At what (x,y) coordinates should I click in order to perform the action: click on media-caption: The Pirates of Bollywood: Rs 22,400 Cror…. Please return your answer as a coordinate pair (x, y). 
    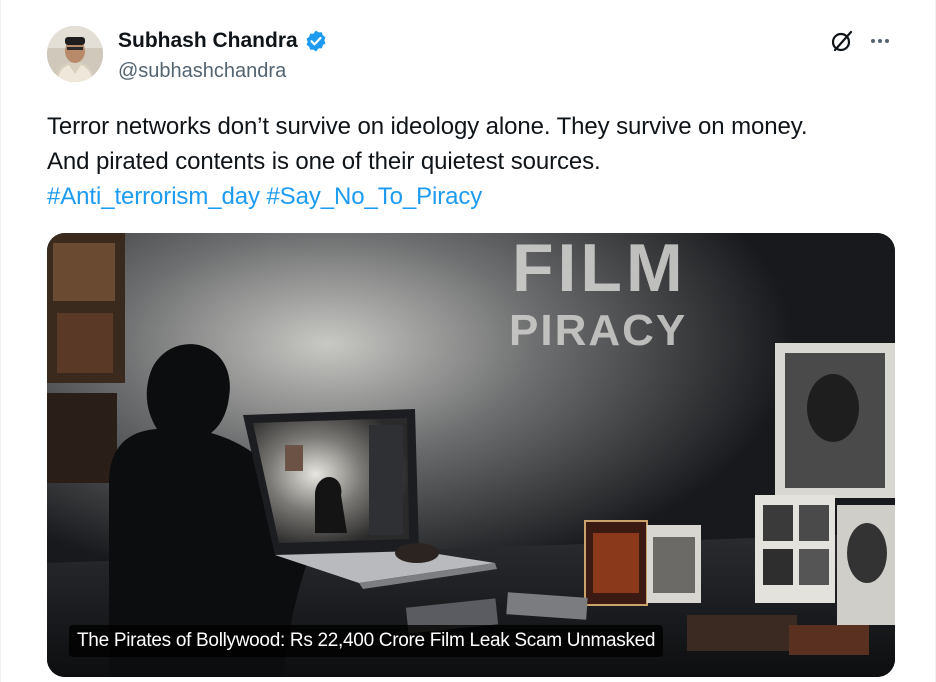
    Looking at the image, I should click on (366, 641).